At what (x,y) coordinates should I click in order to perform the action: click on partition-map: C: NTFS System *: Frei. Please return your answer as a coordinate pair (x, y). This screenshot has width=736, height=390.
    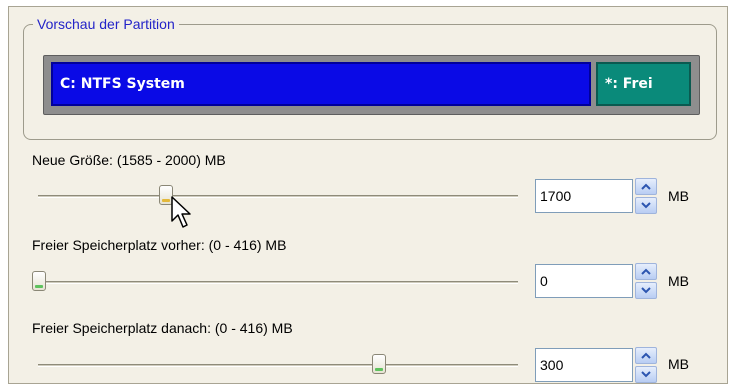
    Looking at the image, I should click on (371, 85).